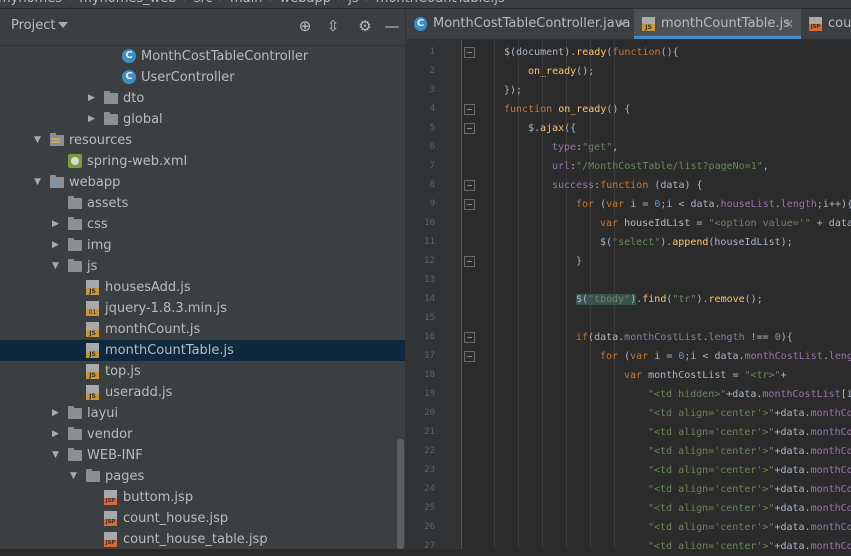 This screenshot has height=556, width=851. What do you see at coordinates (202, 350) in the screenshot?
I see `tree-item: monthCountTable.js` at bounding box center [202, 350].